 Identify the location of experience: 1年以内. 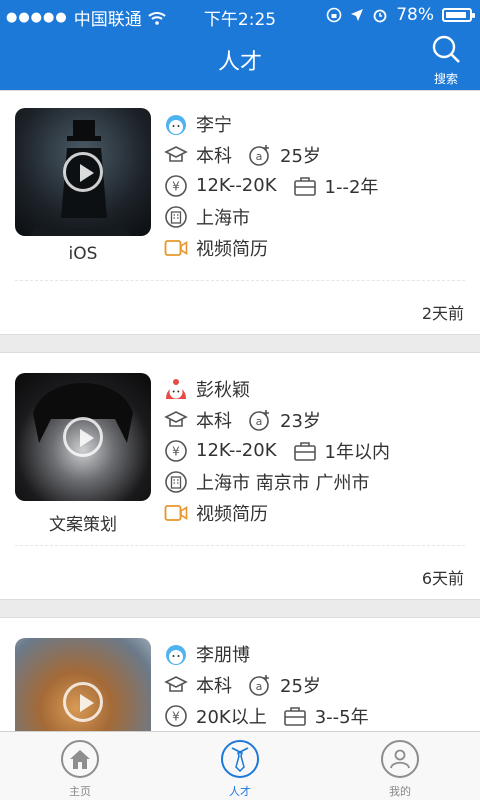
(357, 452).